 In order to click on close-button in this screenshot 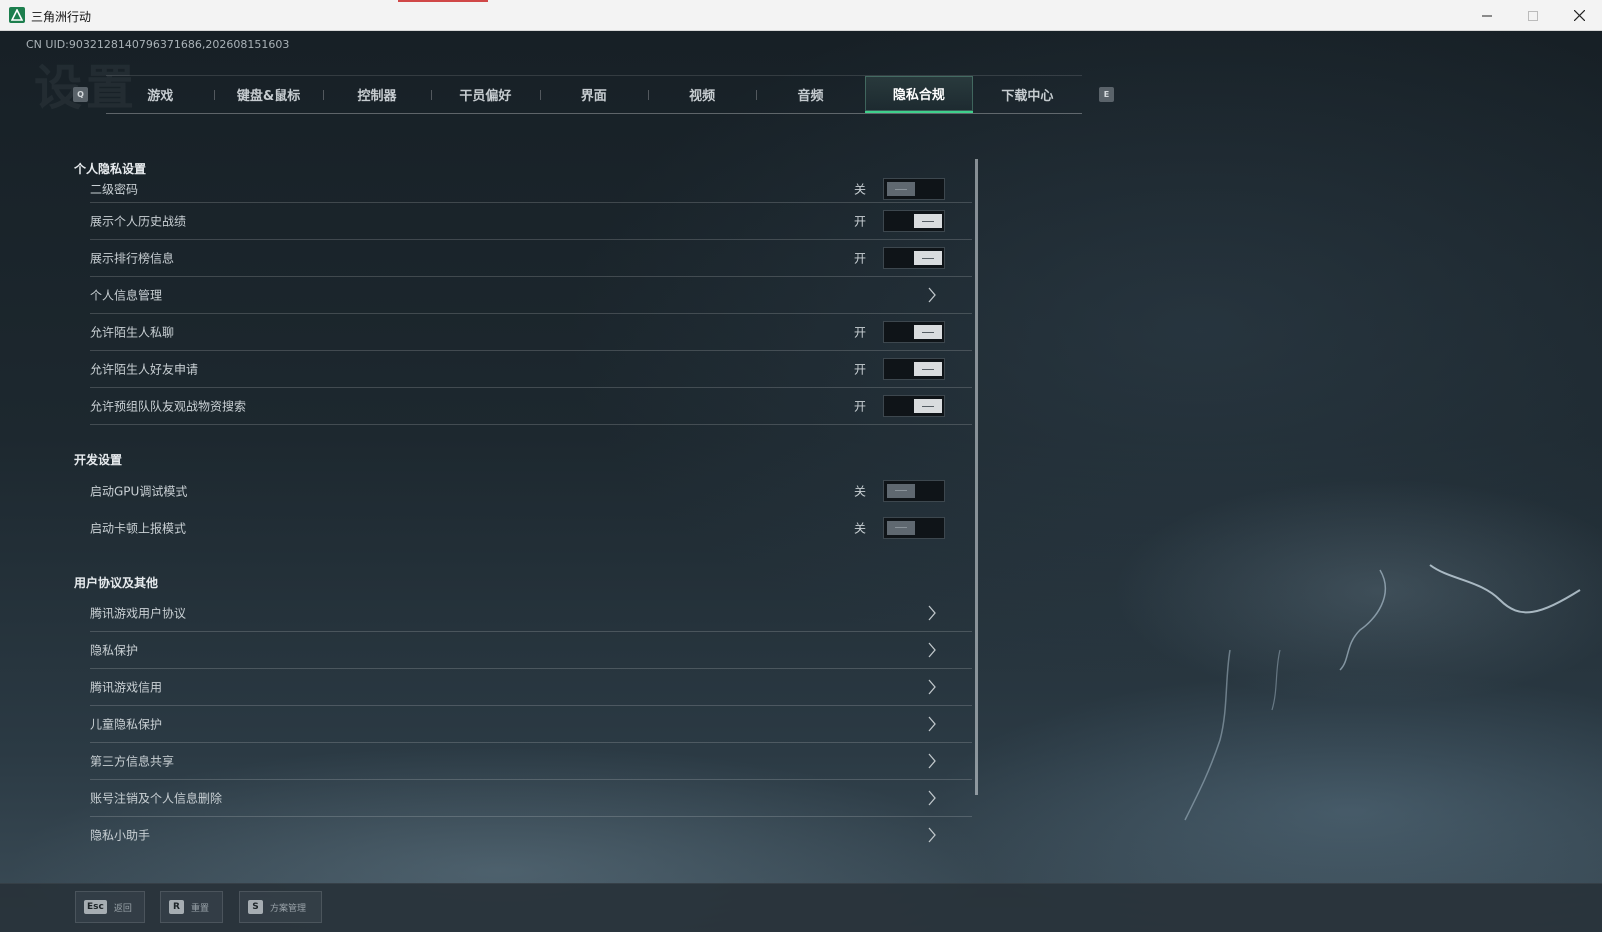, I will do `click(1579, 15)`.